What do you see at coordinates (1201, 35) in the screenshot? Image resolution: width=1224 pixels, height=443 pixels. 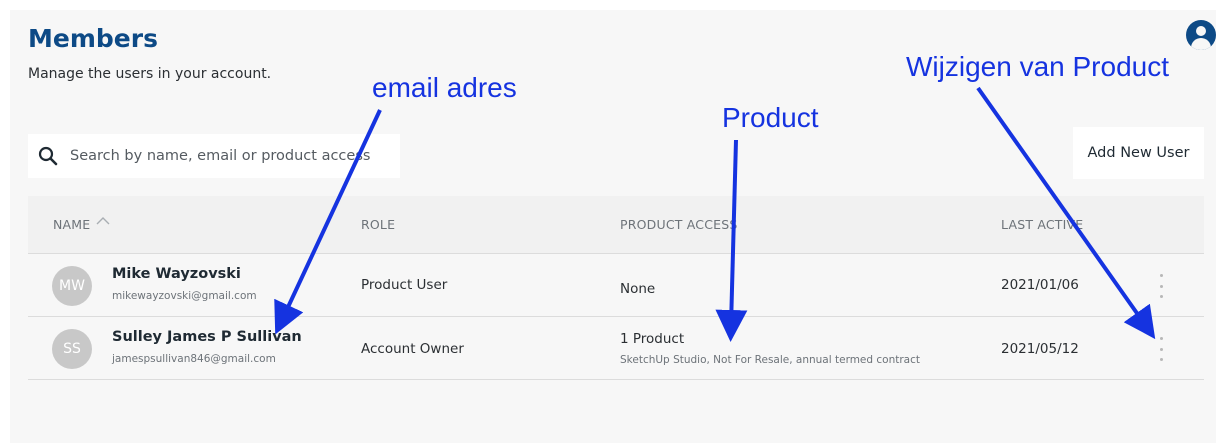 I see `user-circle-icon` at bounding box center [1201, 35].